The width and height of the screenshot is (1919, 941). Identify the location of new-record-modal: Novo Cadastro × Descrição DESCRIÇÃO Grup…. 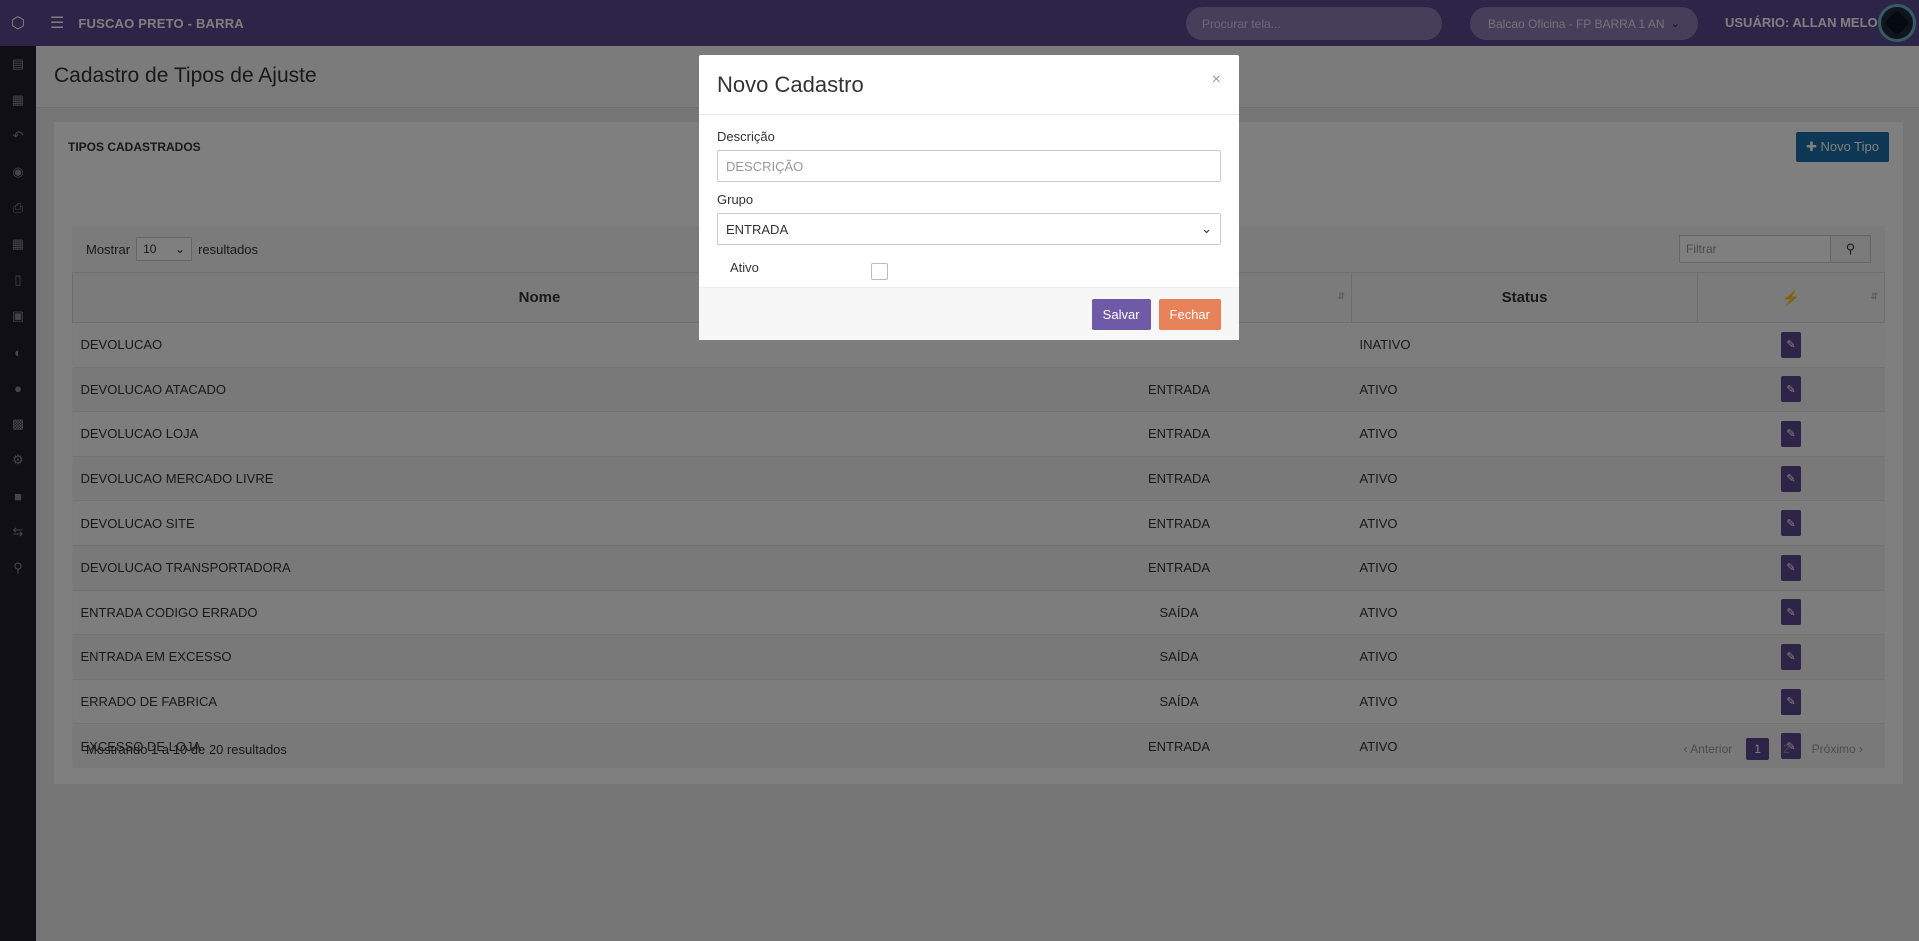
(969, 197).